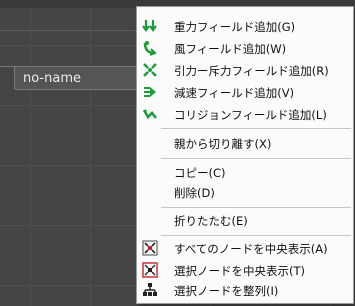 This screenshot has height=306, width=355. I want to click on collision-field-icon, so click(150, 114).